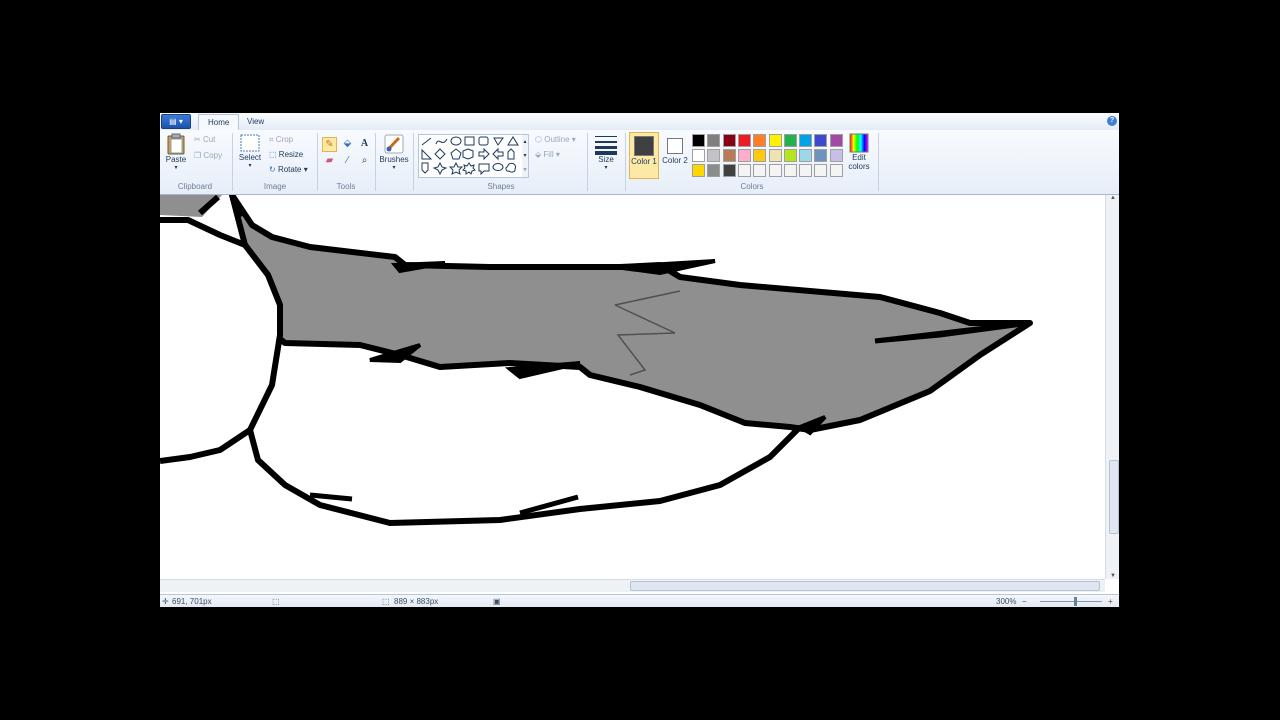 This screenshot has width=1280, height=720. I want to click on copy-icon: ❐, so click(198, 155).